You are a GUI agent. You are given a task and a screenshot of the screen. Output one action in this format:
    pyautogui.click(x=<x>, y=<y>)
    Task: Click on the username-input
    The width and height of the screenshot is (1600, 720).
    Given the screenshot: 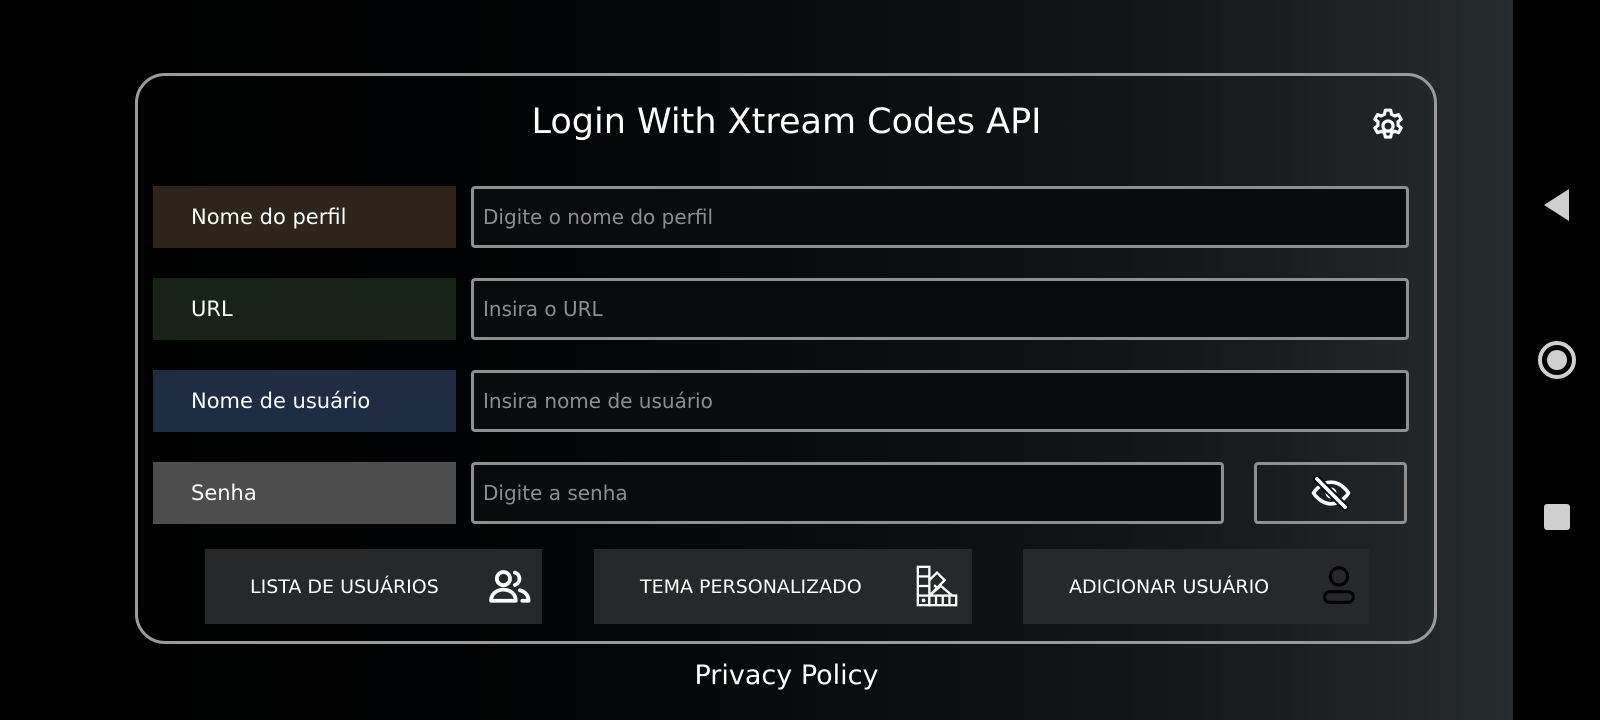 What is the action you would take?
    pyautogui.click(x=940, y=401)
    